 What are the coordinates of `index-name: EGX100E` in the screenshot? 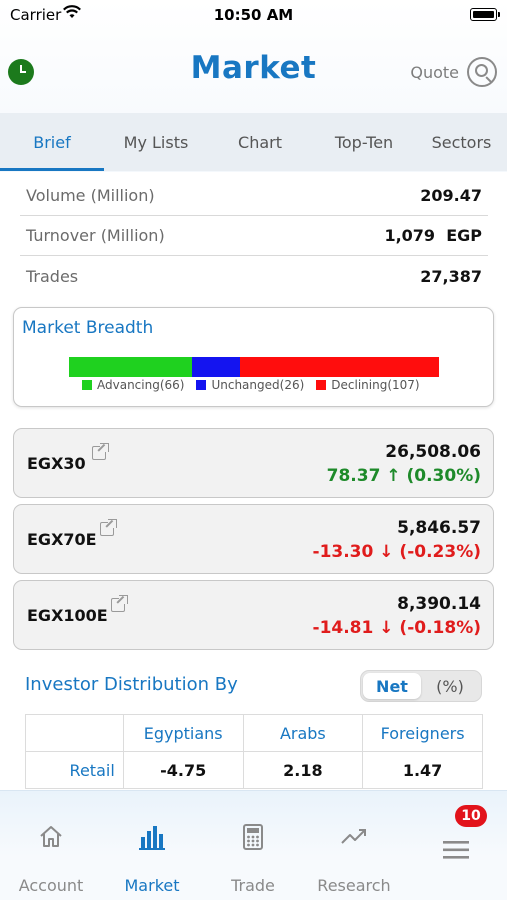 It's located at (67, 615).